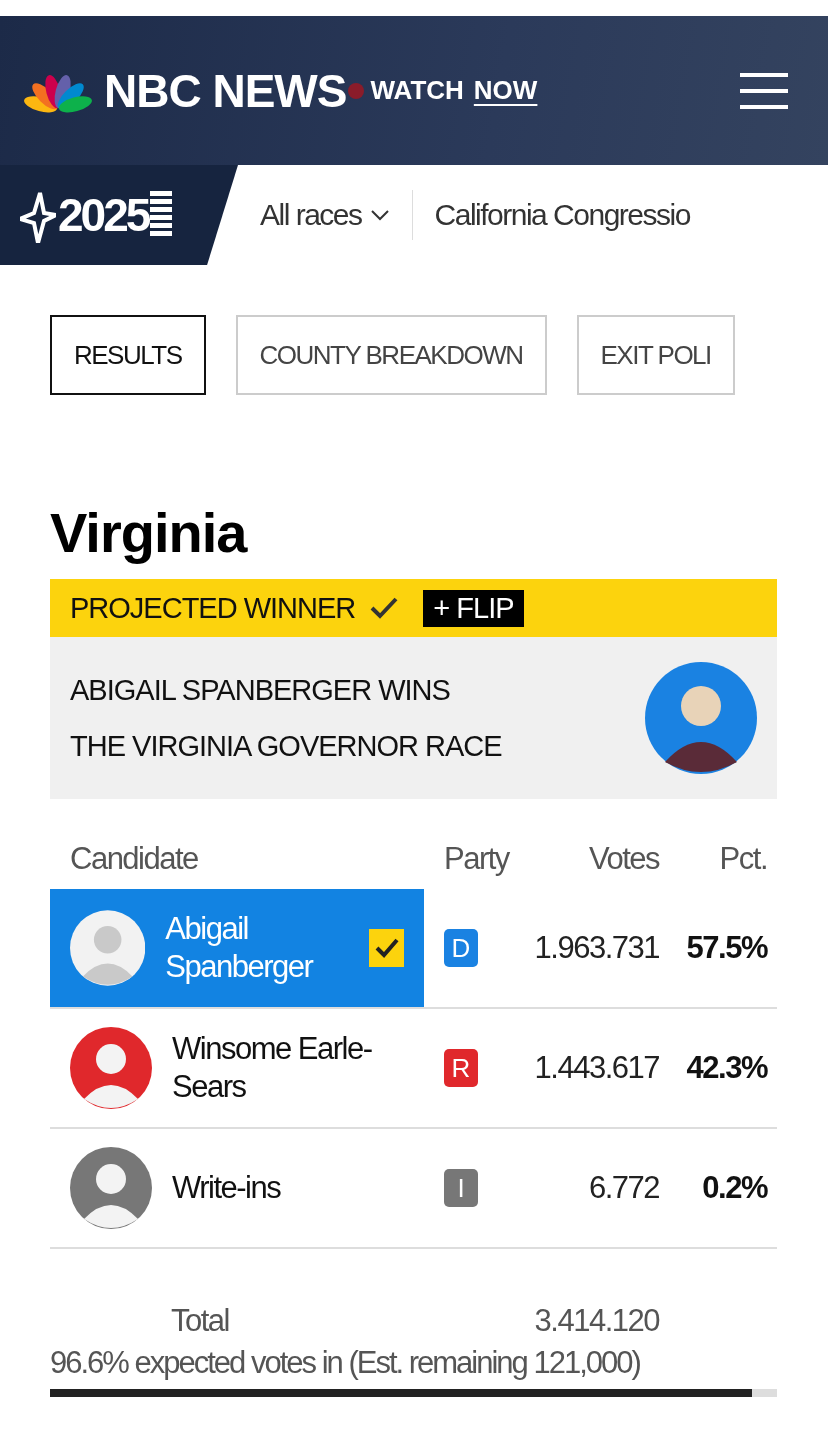 Image resolution: width=828 pixels, height=1430 pixels. What do you see at coordinates (356, 90) in the screenshot?
I see `live-dot-icon` at bounding box center [356, 90].